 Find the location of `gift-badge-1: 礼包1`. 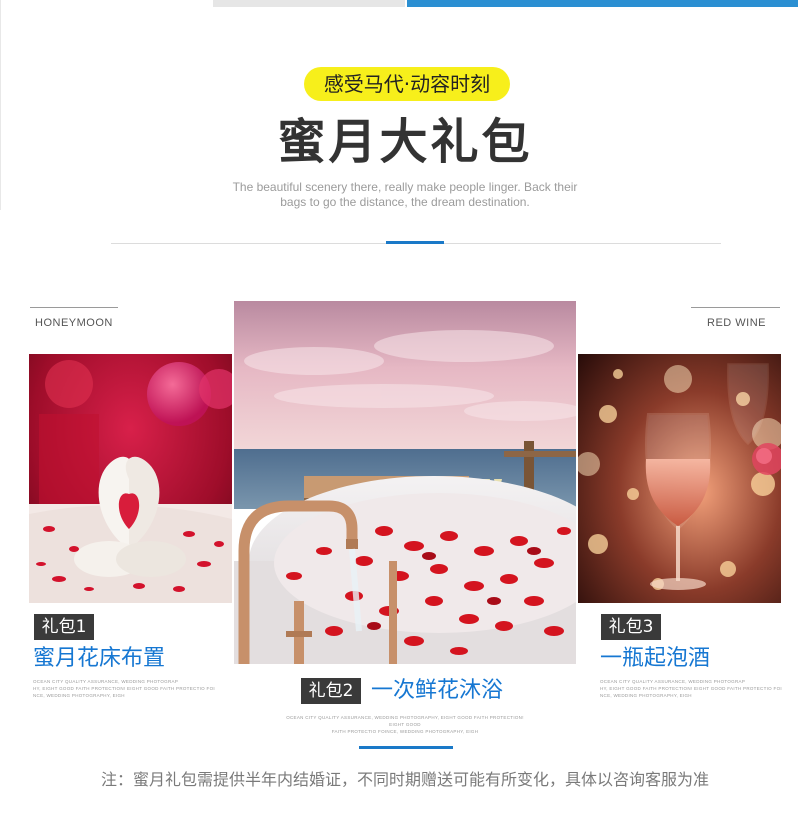

gift-badge-1: 礼包1 is located at coordinates (64, 627).